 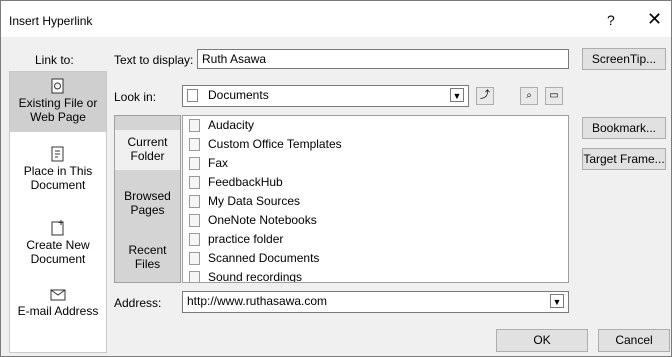 I want to click on tab-current-folder: Current Folder, so click(x=147, y=150).